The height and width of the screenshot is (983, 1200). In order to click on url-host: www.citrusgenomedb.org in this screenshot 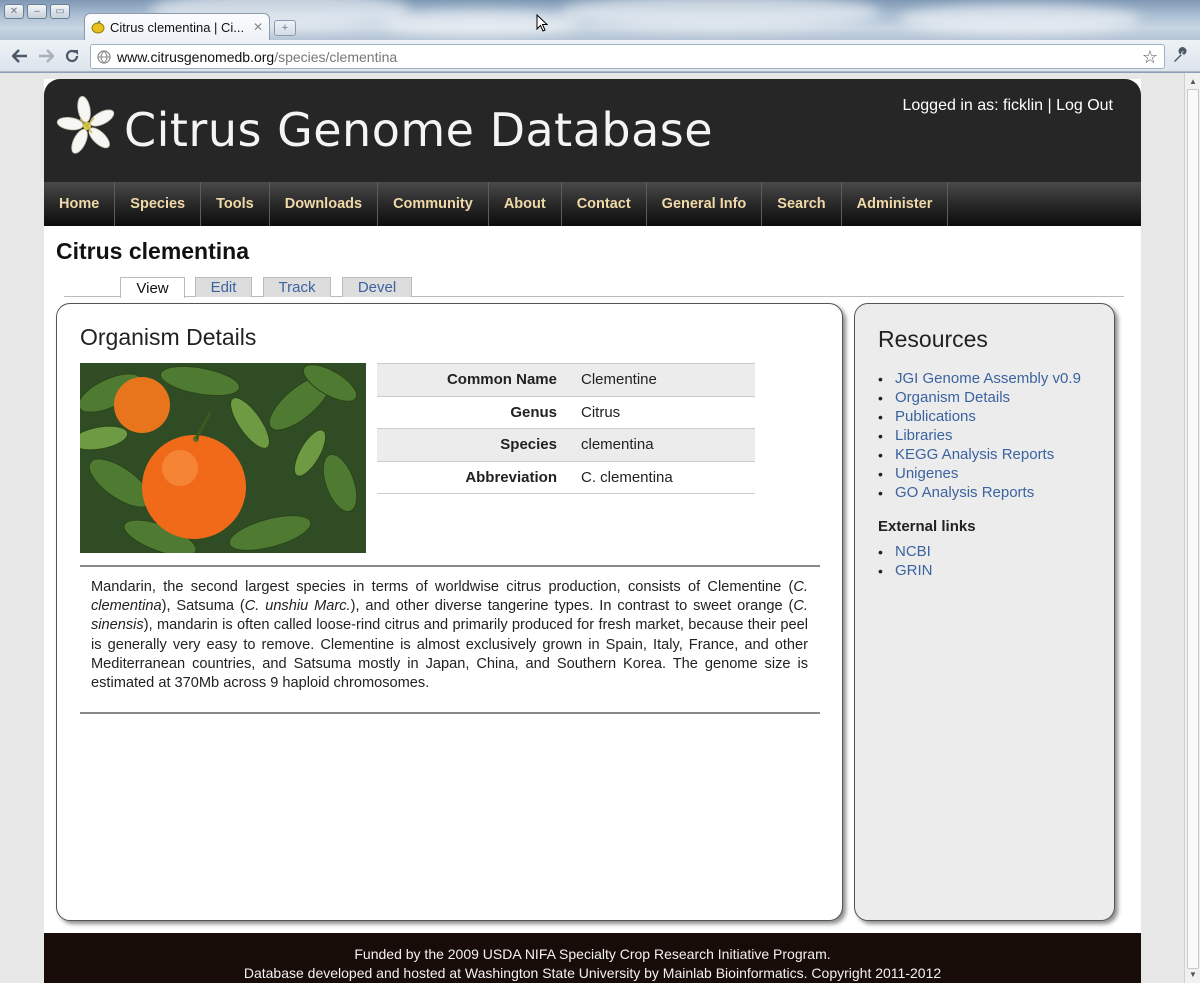, I will do `click(196, 56)`.